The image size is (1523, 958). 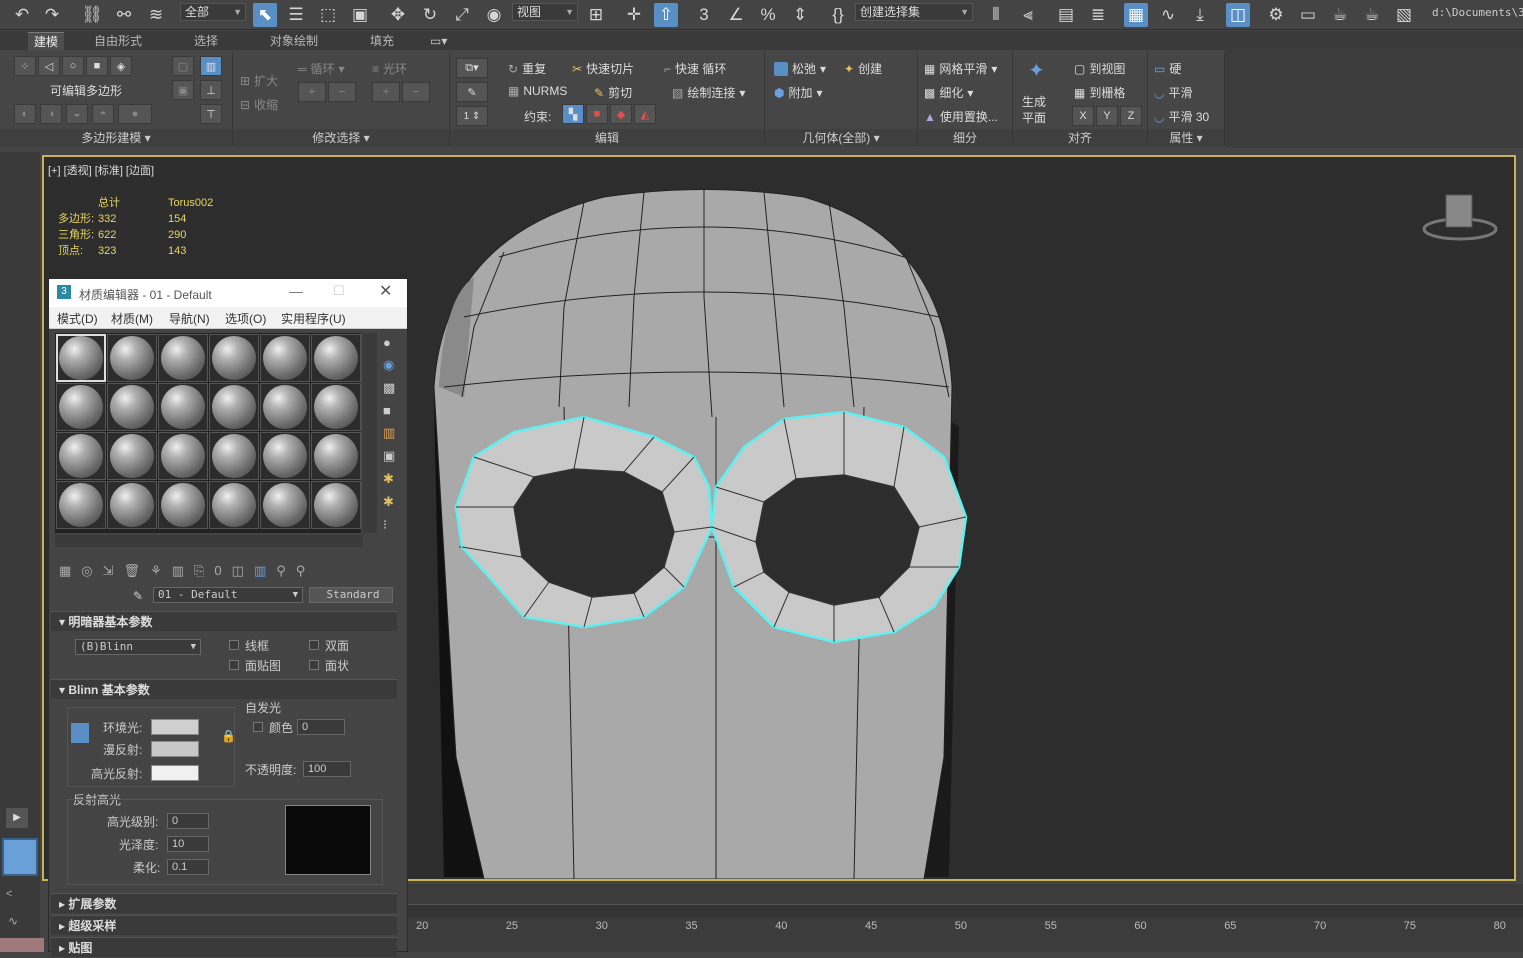 I want to click on angle-snap-icon: ∠, so click(x=736, y=15).